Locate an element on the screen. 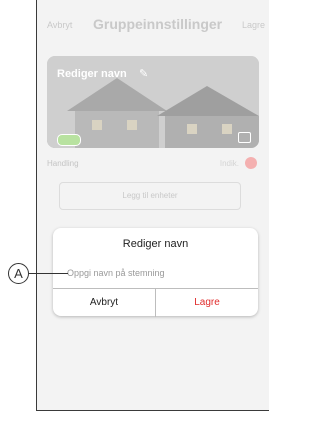  dialog-title: Rediger navn is located at coordinates (155, 244).